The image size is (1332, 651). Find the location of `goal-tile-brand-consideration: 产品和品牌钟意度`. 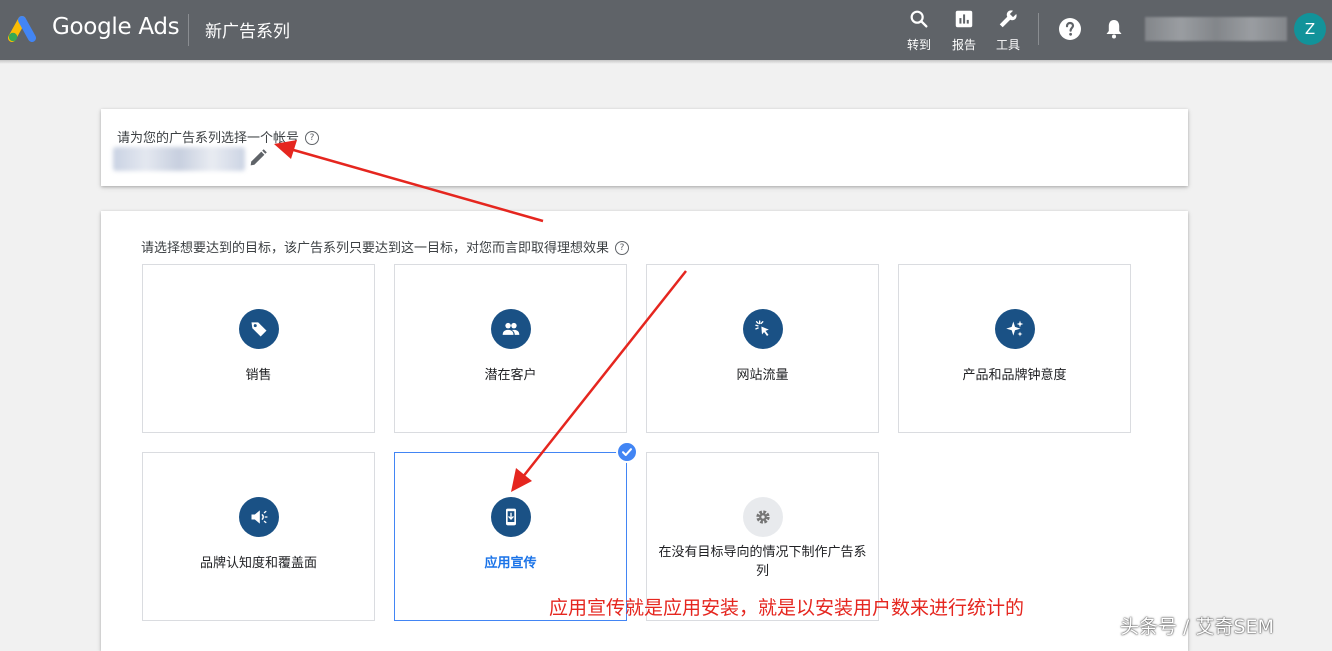

goal-tile-brand-consideration: 产品和品牌钟意度 is located at coordinates (1014, 348).